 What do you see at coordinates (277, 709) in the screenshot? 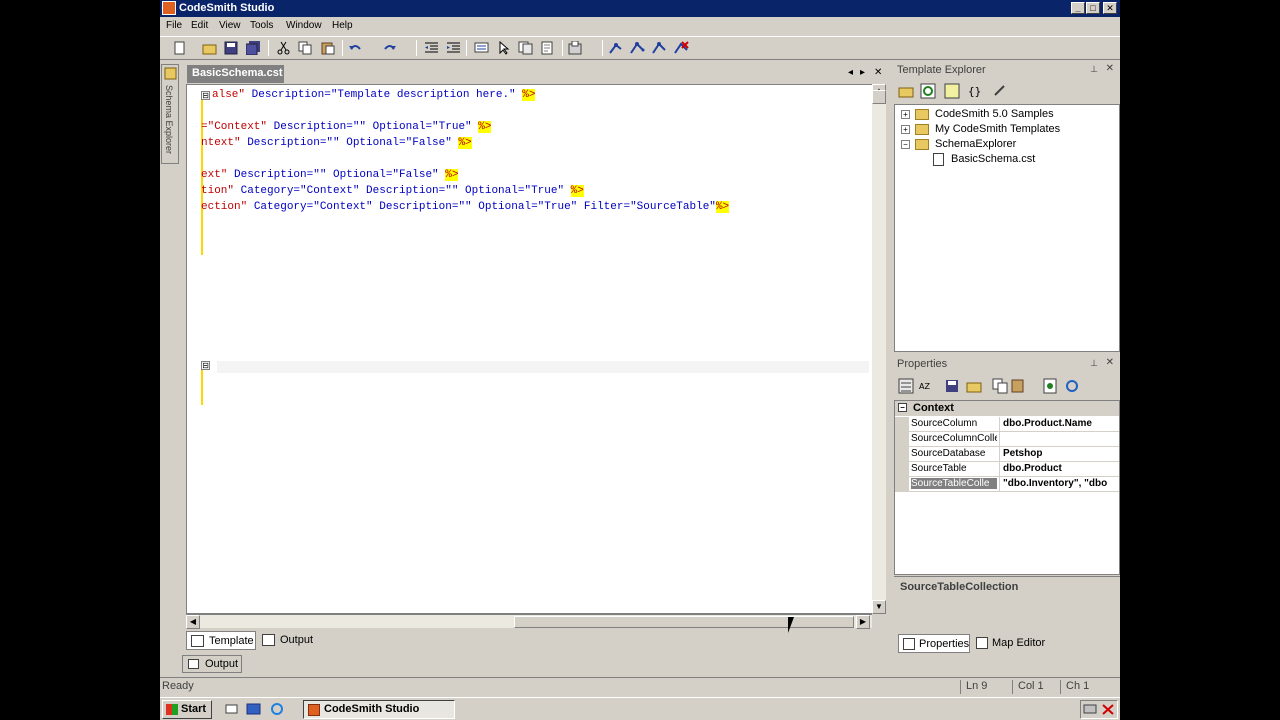
I see `internet-explorer-icon` at bounding box center [277, 709].